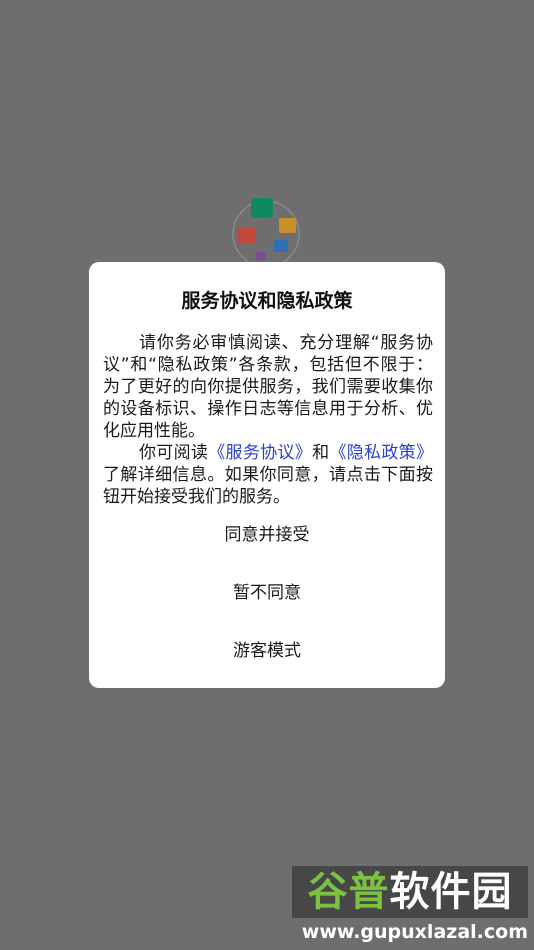 This screenshot has width=534, height=950. What do you see at coordinates (266, 233) in the screenshot?
I see `app-logo-icon` at bounding box center [266, 233].